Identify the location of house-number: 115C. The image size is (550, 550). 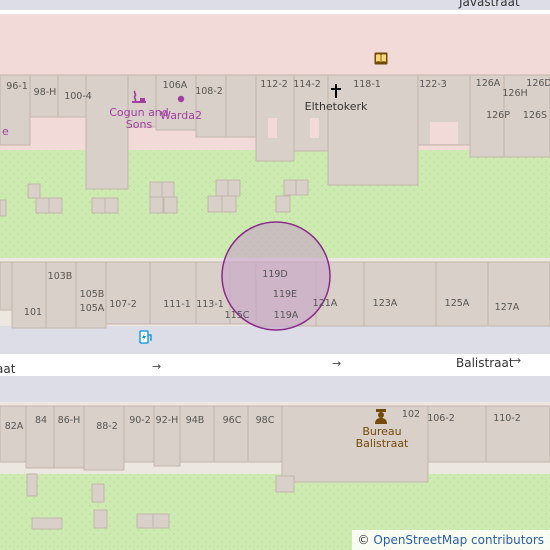
(237, 315).